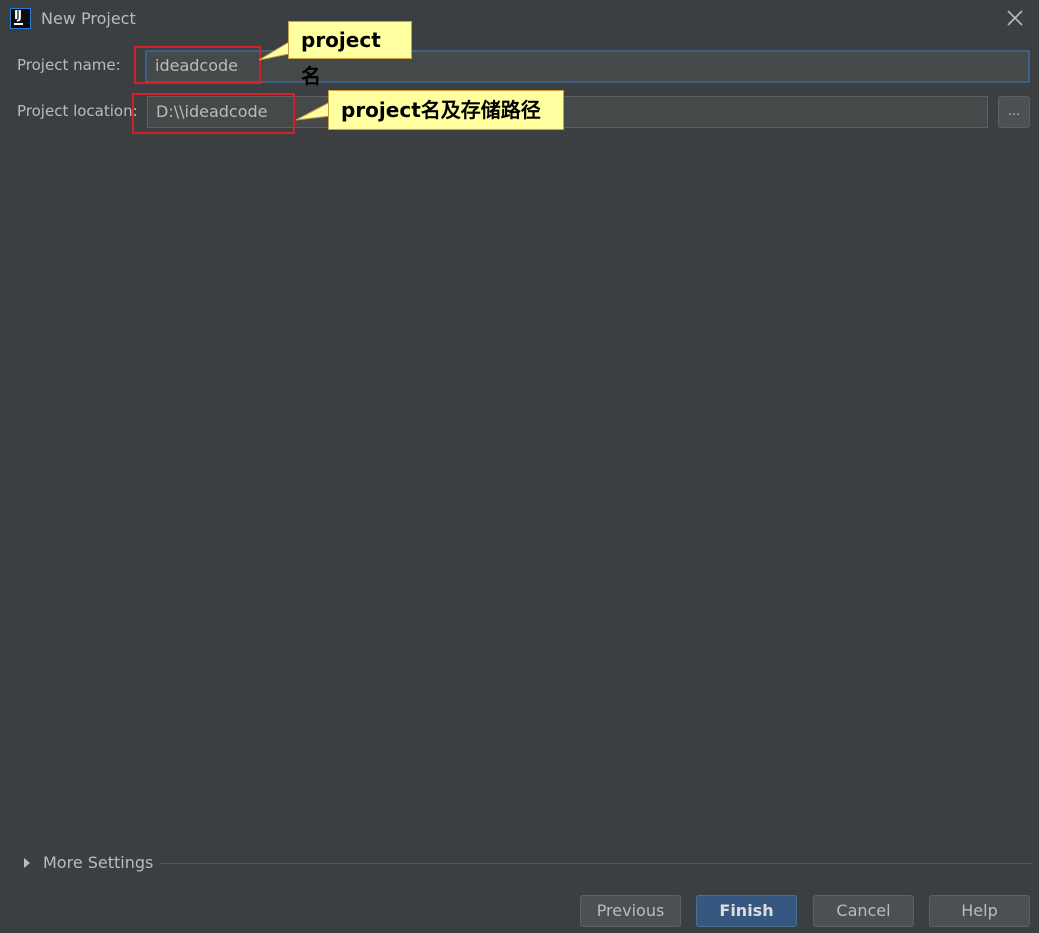 The width and height of the screenshot is (1039, 933). I want to click on project-name-label: Project name:, so click(69, 65).